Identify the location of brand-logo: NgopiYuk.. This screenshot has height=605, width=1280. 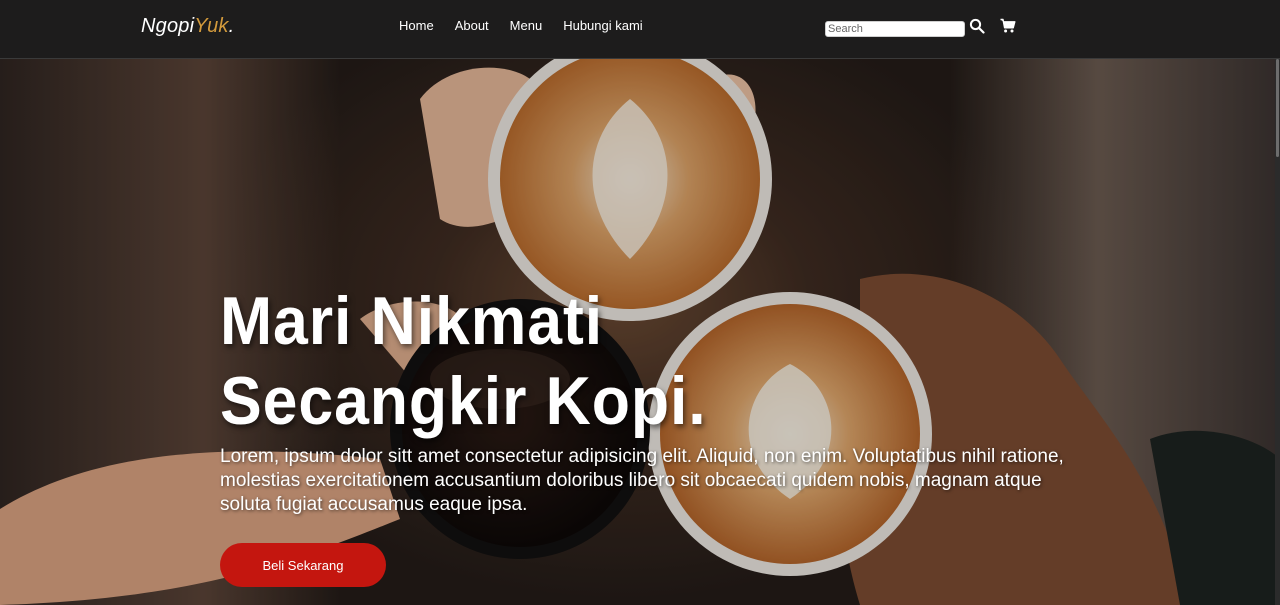
(187, 26).